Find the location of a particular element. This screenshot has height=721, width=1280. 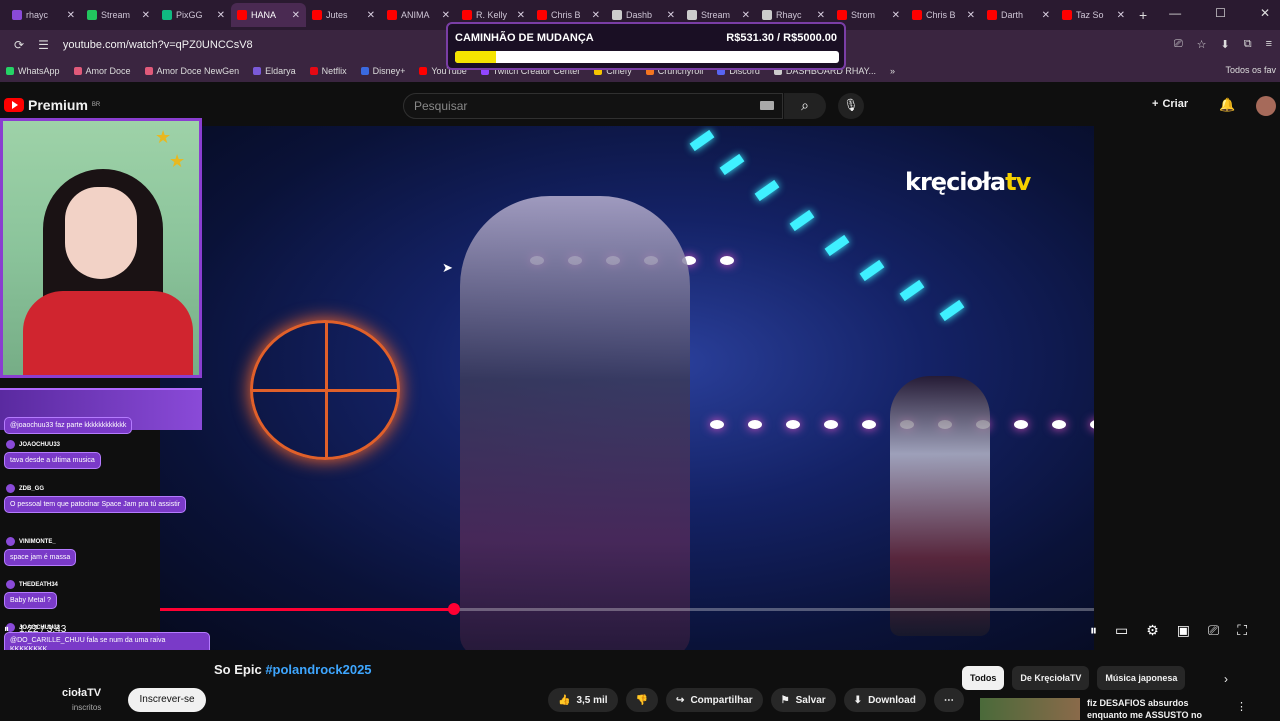

extensions-icon: ⧉ is located at coordinates (1248, 44).